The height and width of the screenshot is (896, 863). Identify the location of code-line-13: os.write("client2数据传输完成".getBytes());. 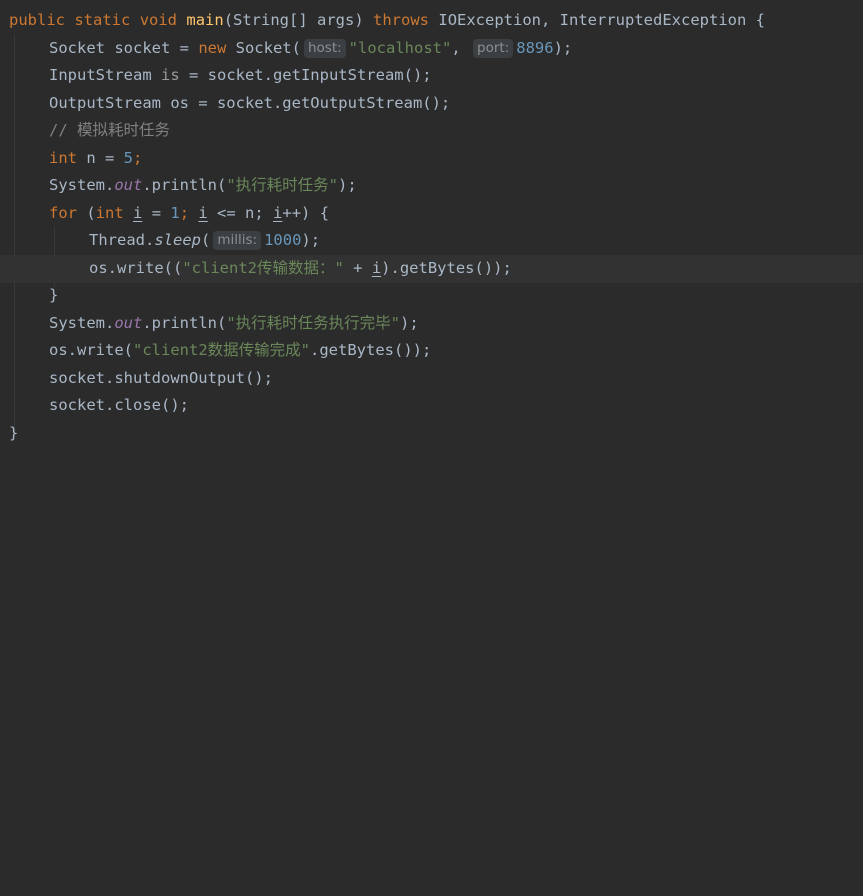
(456, 351).